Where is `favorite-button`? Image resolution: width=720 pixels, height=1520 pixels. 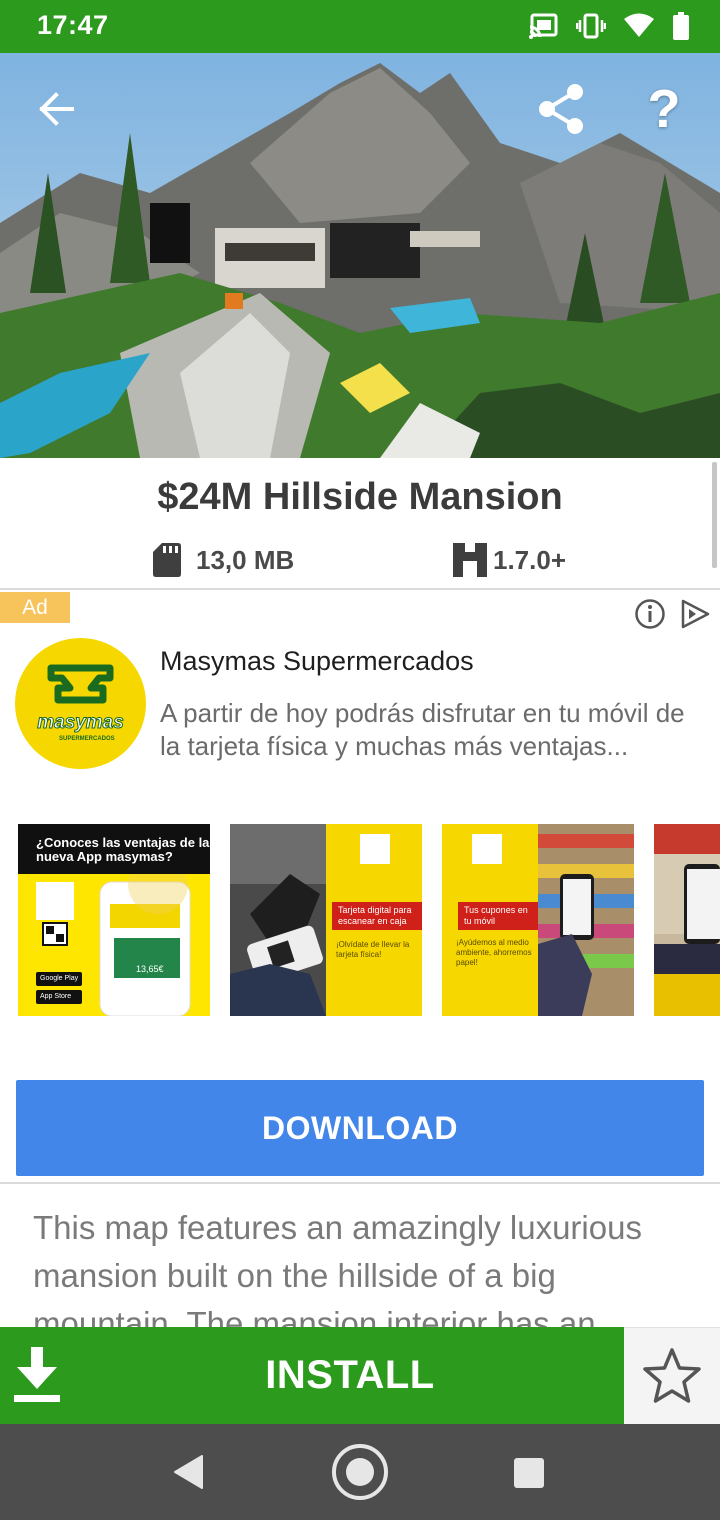
favorite-button is located at coordinates (672, 1375).